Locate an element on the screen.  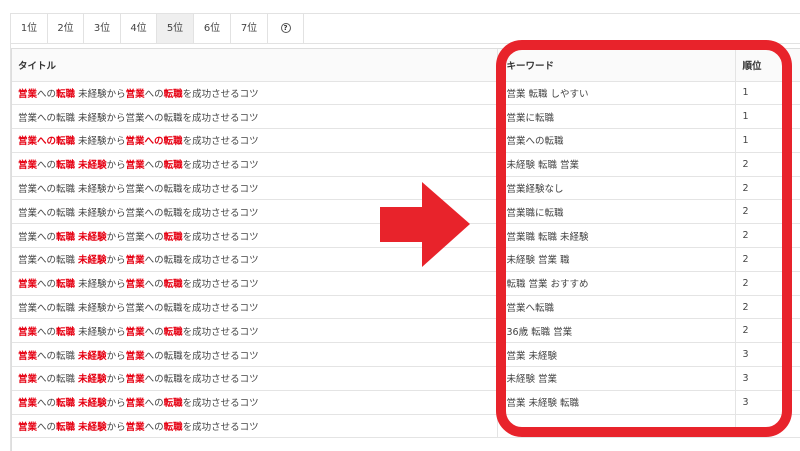
table-row: 営業への転職 未経験から営業への転職を成功させるコツ 営業 未経験 転職 3 is located at coordinates (406, 402).